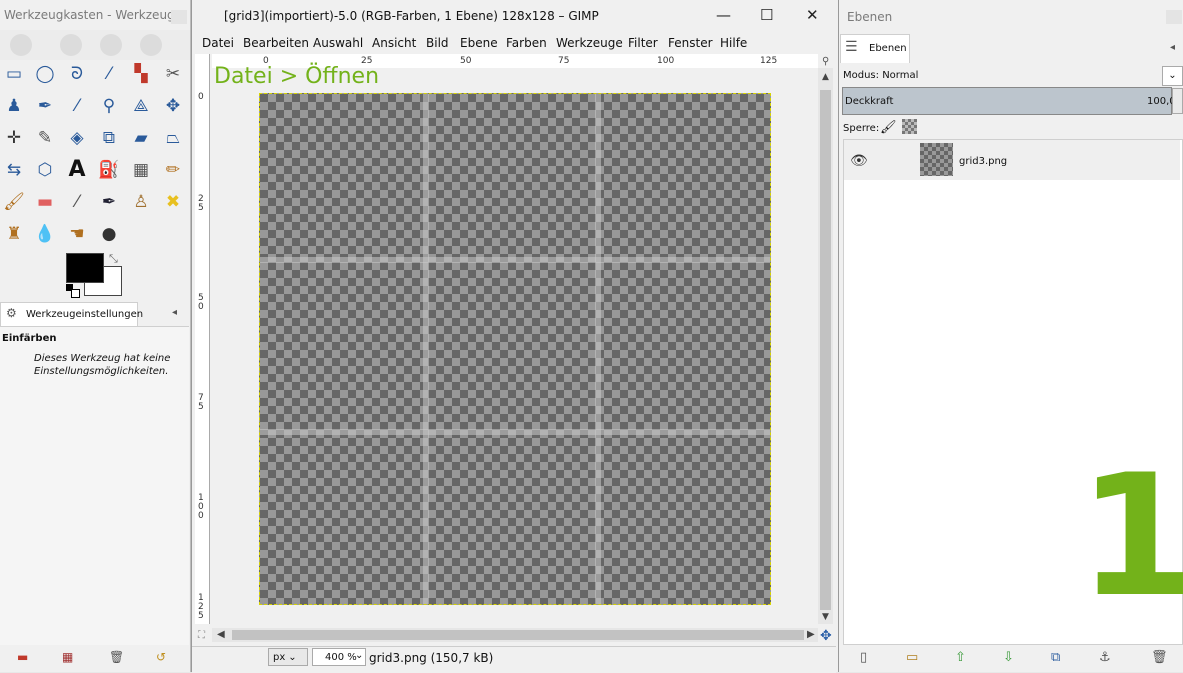 This screenshot has height=673, width=1183. I want to click on ink-icon: ✒, so click(109, 202).